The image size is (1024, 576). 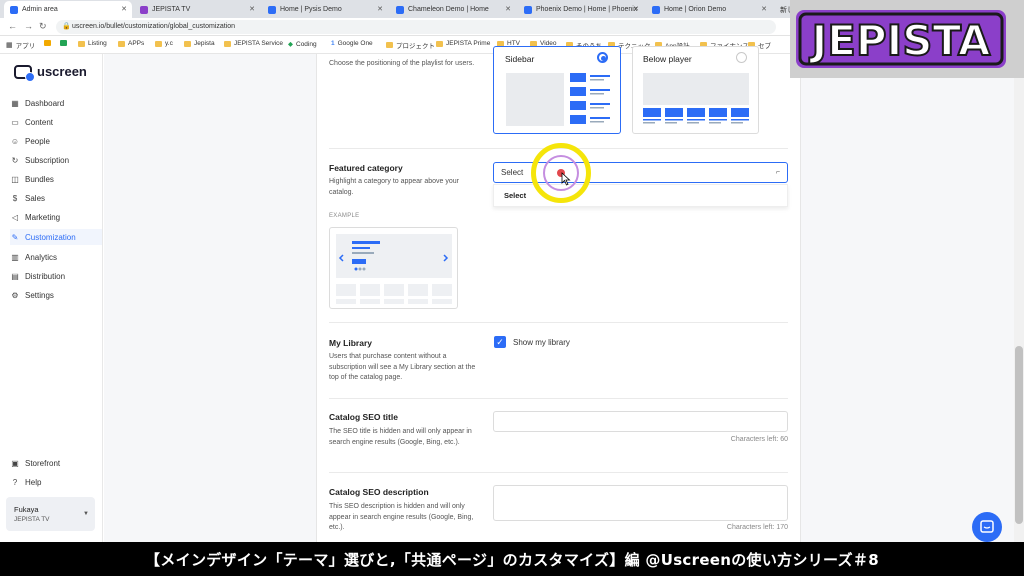 What do you see at coordinates (453, 9) in the screenshot?
I see `browser-tab-chameleon: Chameleon Demo | Home ✕` at bounding box center [453, 9].